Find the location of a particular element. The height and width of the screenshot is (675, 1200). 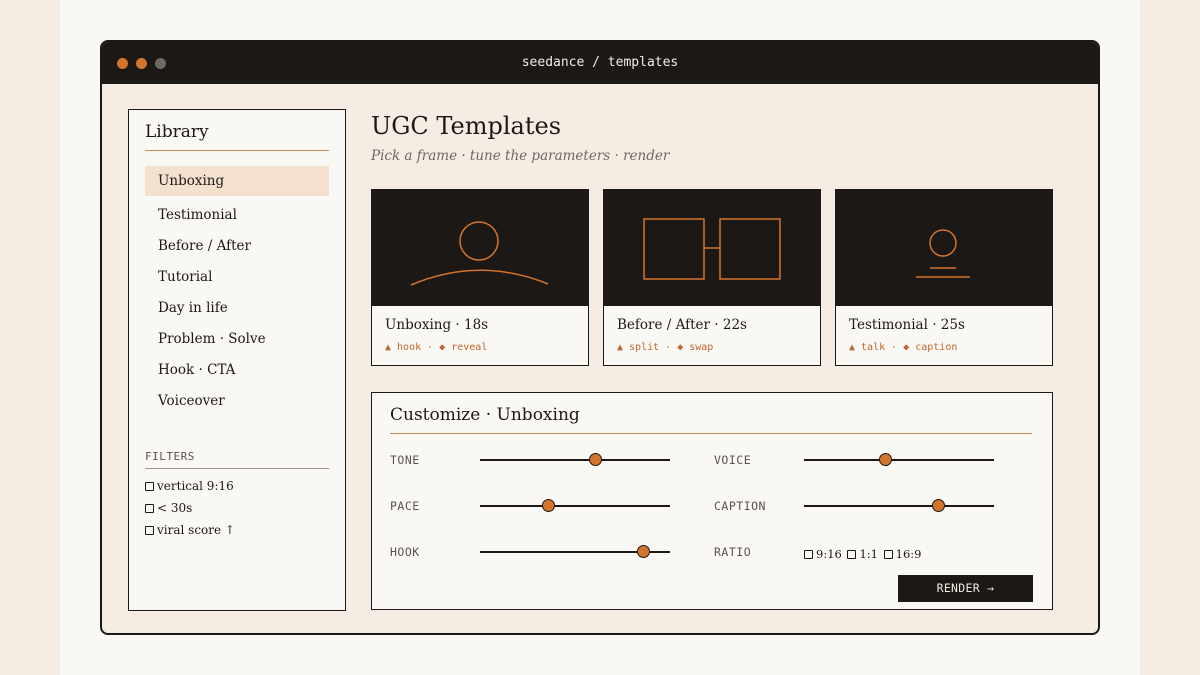

pace-label: PACE is located at coordinates (405, 506).